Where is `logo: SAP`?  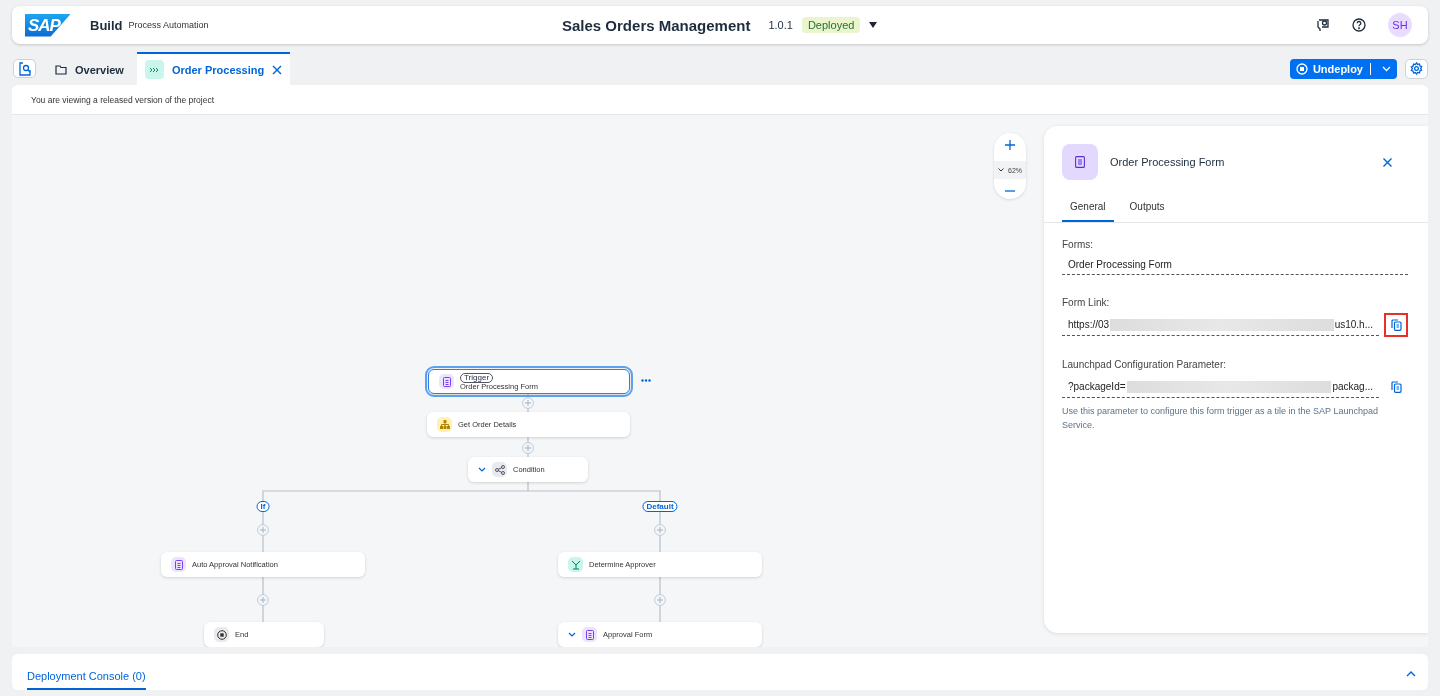
logo: SAP is located at coordinates (48, 25).